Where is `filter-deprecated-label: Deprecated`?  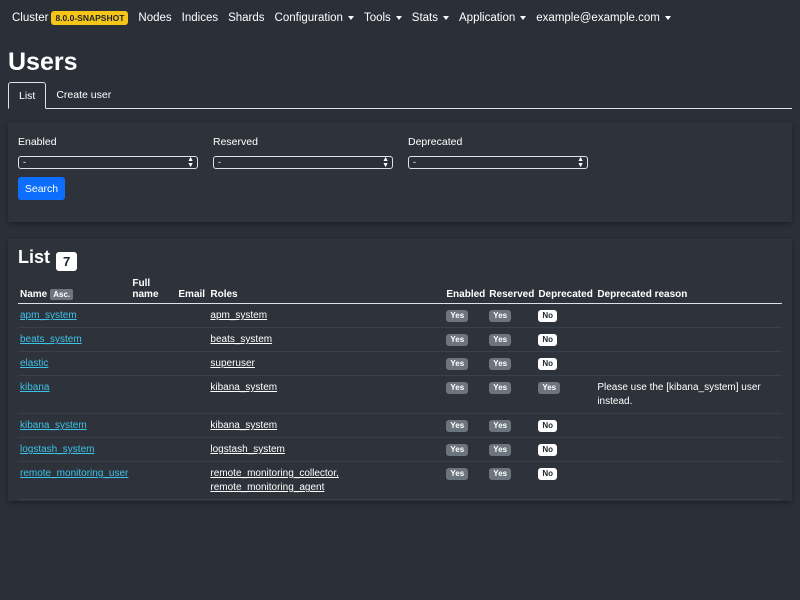
filter-deprecated-label: Deprecated is located at coordinates (435, 142).